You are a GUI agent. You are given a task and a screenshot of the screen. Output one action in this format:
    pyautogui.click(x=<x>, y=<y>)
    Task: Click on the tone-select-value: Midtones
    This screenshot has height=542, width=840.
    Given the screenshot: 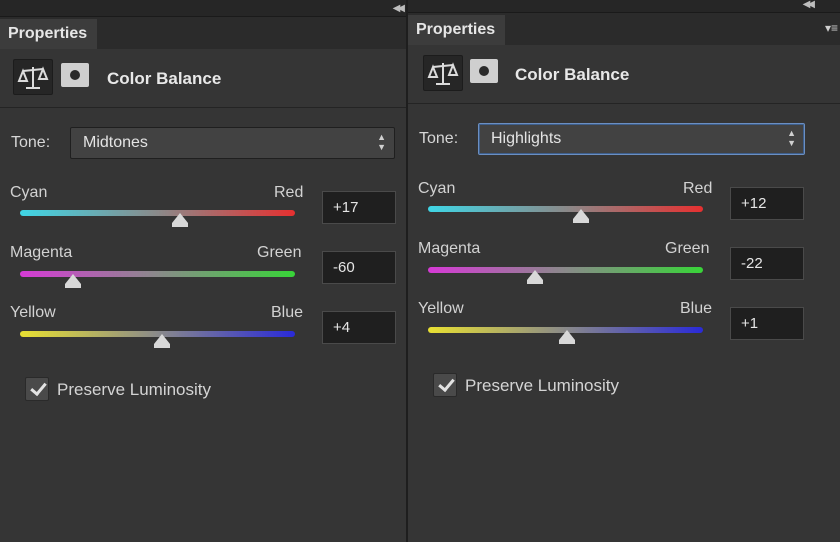 What is the action you would take?
    pyautogui.click(x=115, y=142)
    